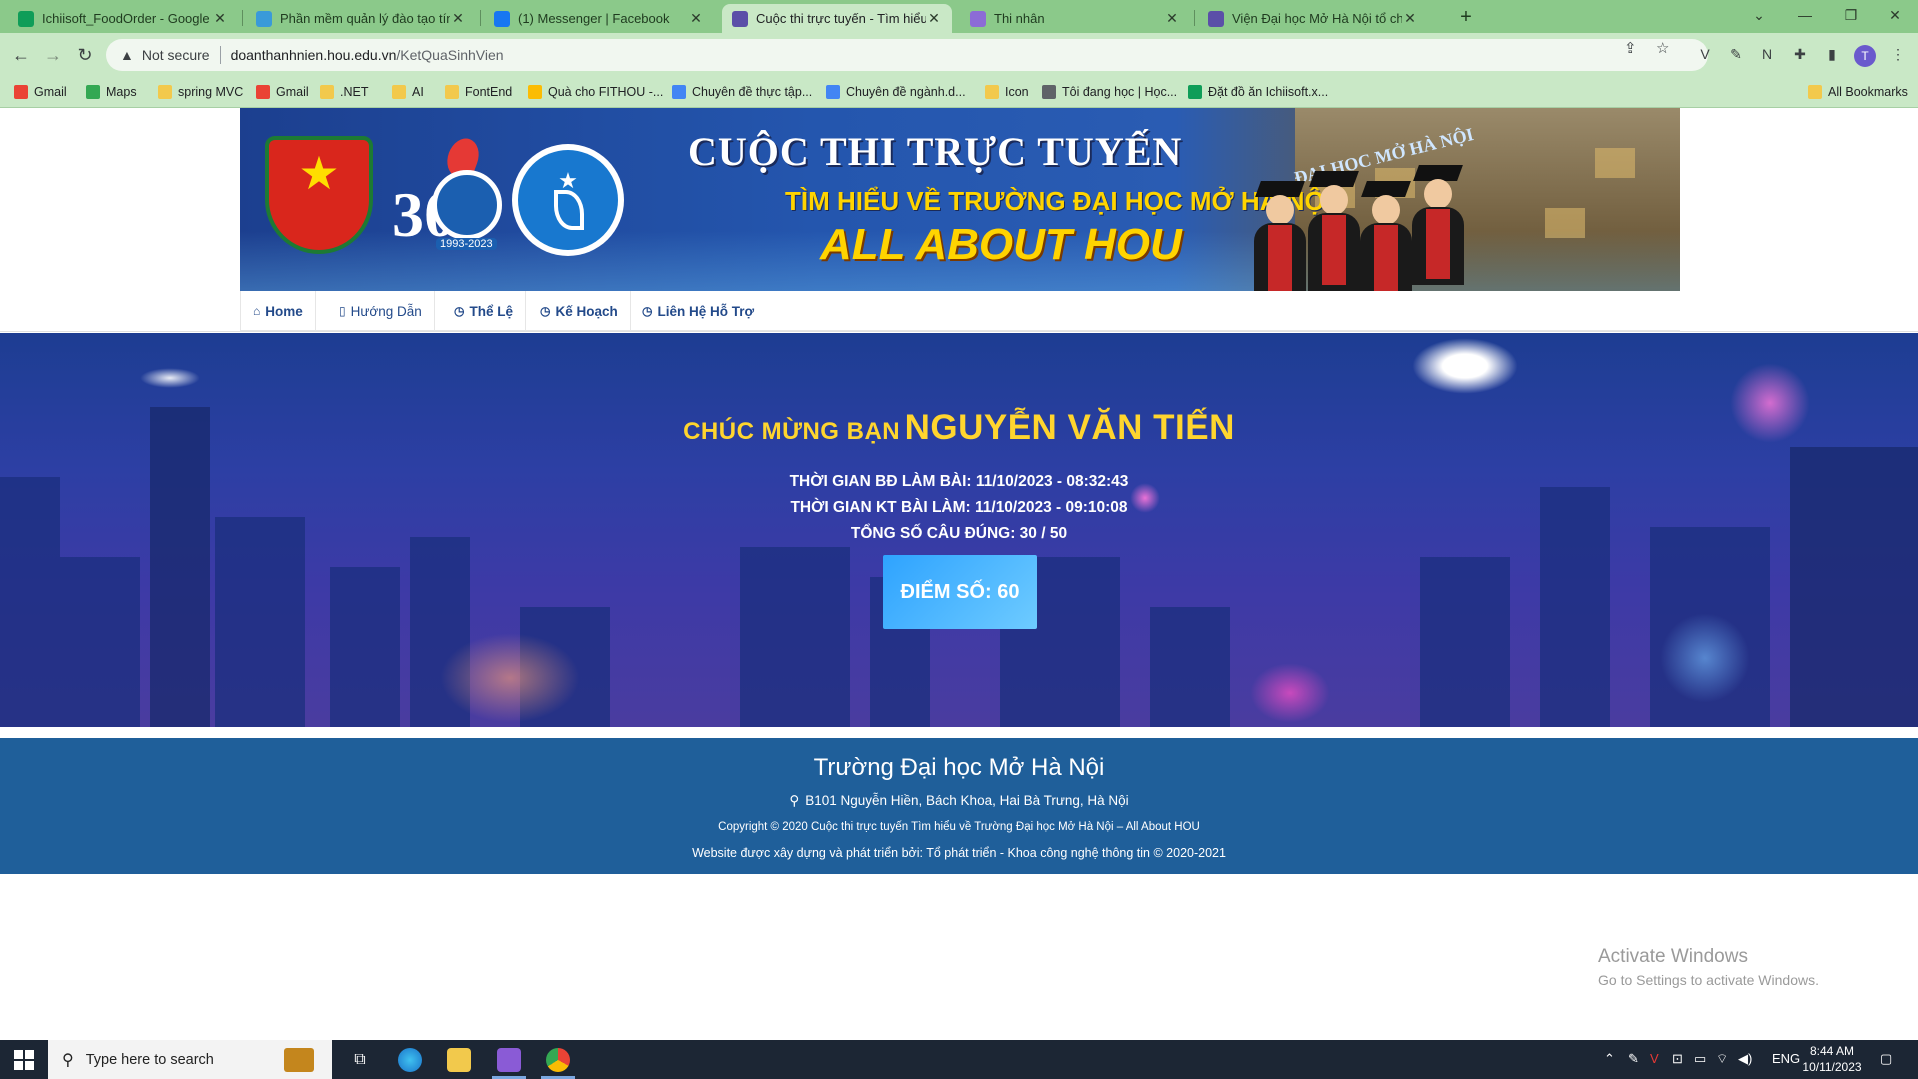  I want to click on nav-plan: ◷ Kế Hoạch, so click(579, 311).